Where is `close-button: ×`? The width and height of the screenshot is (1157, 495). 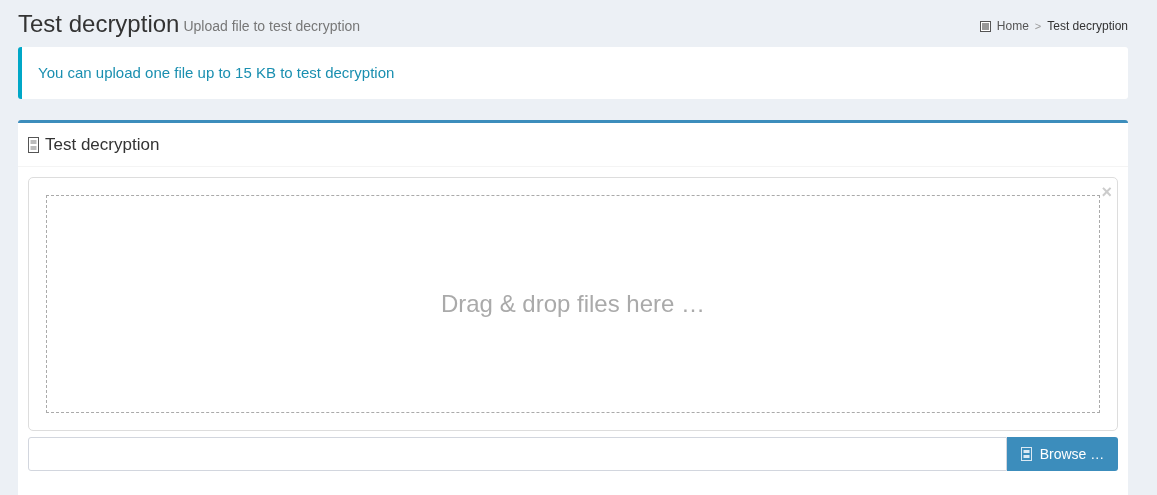
close-button: × is located at coordinates (1106, 192).